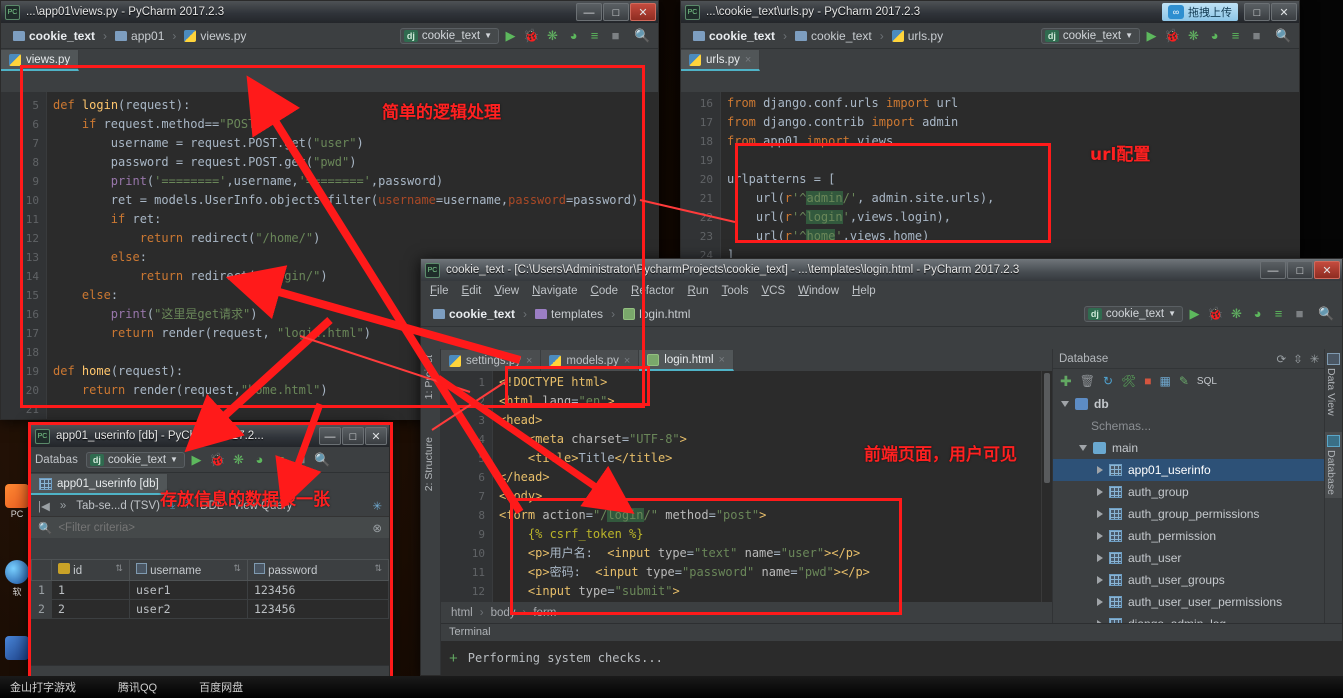 This screenshot has height=698, width=1343. Describe the element at coordinates (355, 162) in the screenshot. I see `code-line: password = request.POST.get("pwd")` at that location.